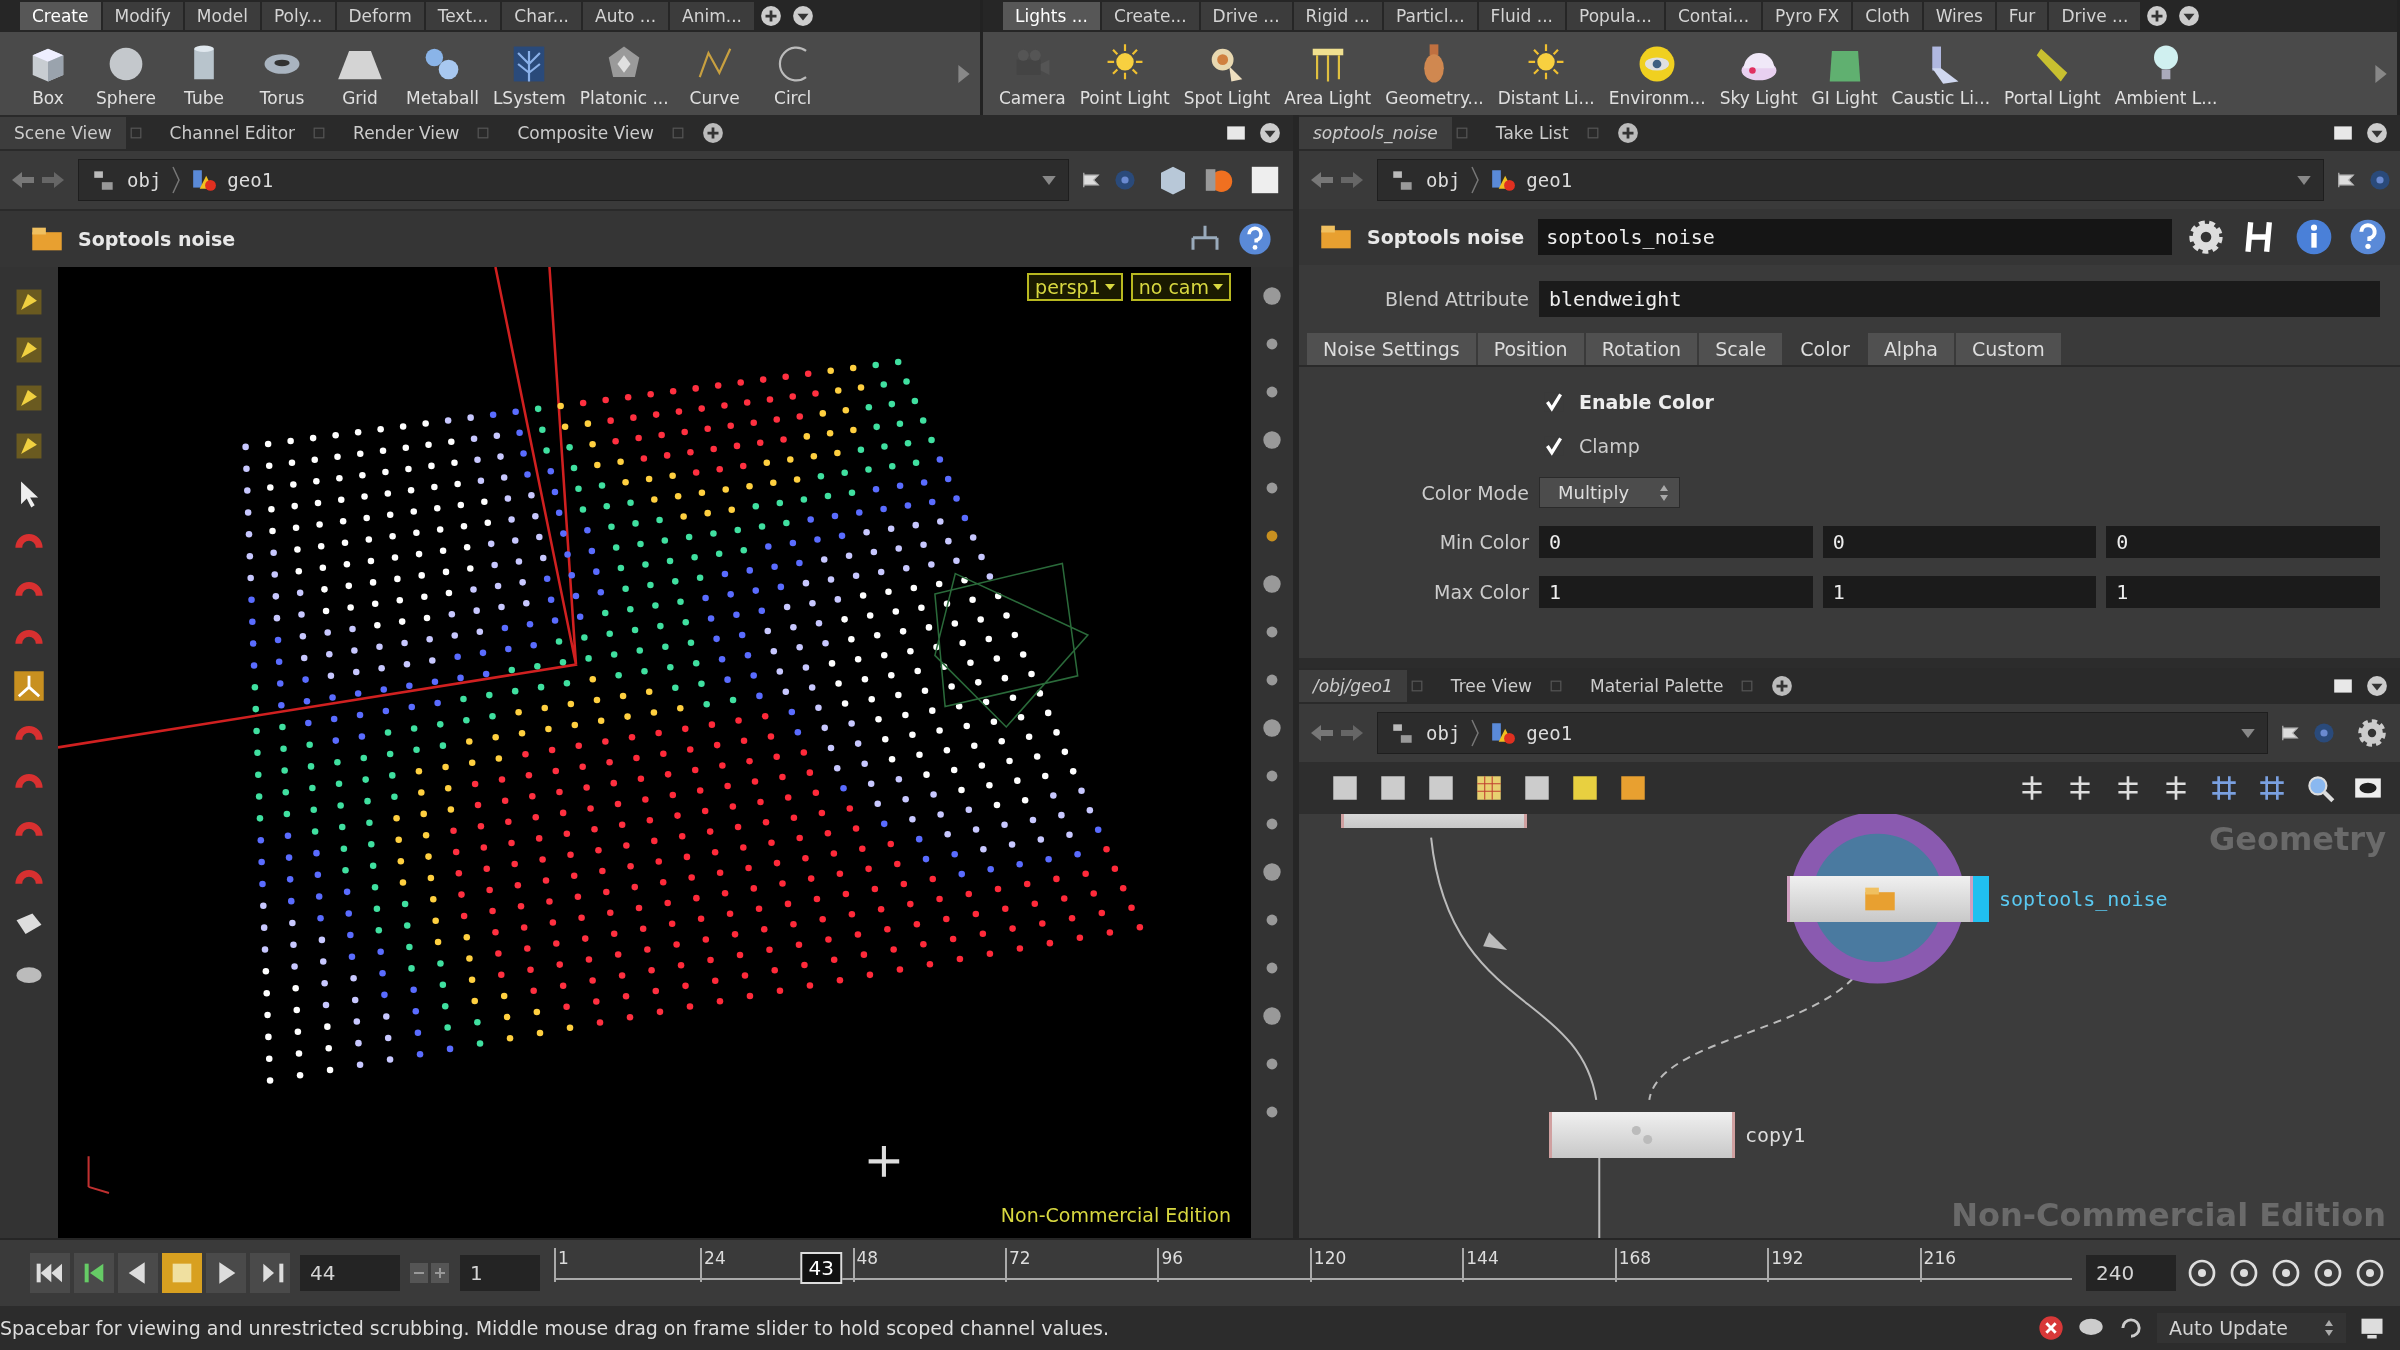  Describe the element at coordinates (1353, 686) in the screenshot. I see `pane-tab: /obj/geo1` at that location.